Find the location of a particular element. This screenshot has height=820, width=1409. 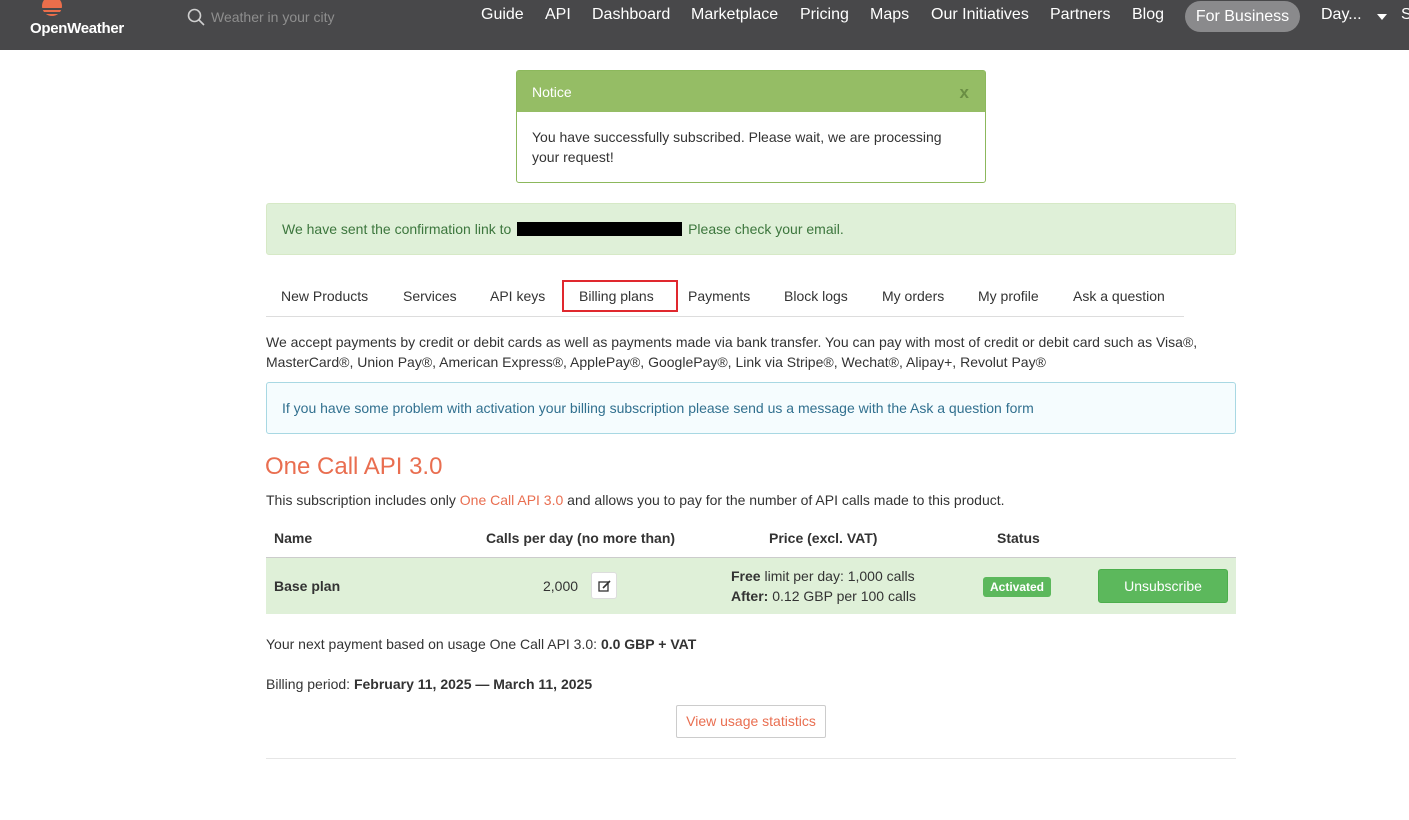

nav-our-initiatives: Our Initiatives is located at coordinates (980, 15).